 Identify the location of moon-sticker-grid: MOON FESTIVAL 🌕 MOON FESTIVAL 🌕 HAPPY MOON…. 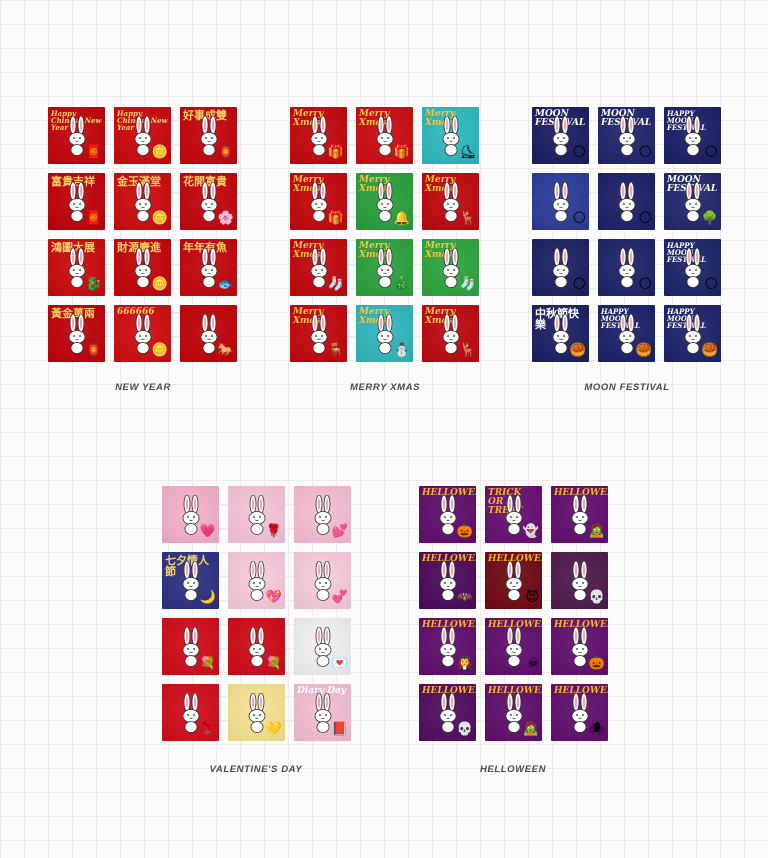
(626, 234).